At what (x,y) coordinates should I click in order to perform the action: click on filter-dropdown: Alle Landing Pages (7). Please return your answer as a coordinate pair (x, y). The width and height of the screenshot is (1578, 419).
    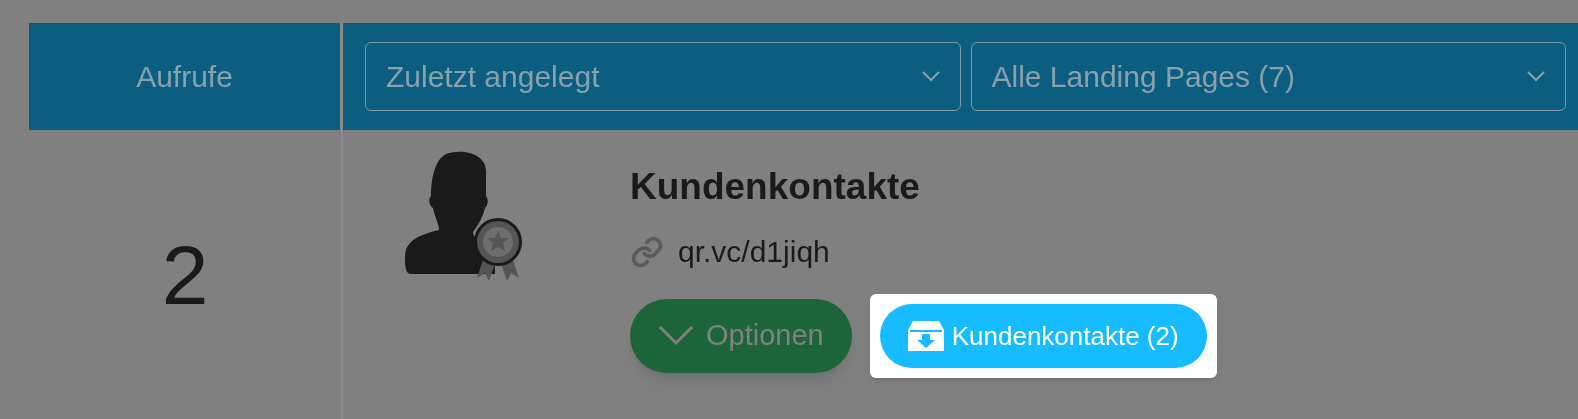
    Looking at the image, I should click on (1268, 76).